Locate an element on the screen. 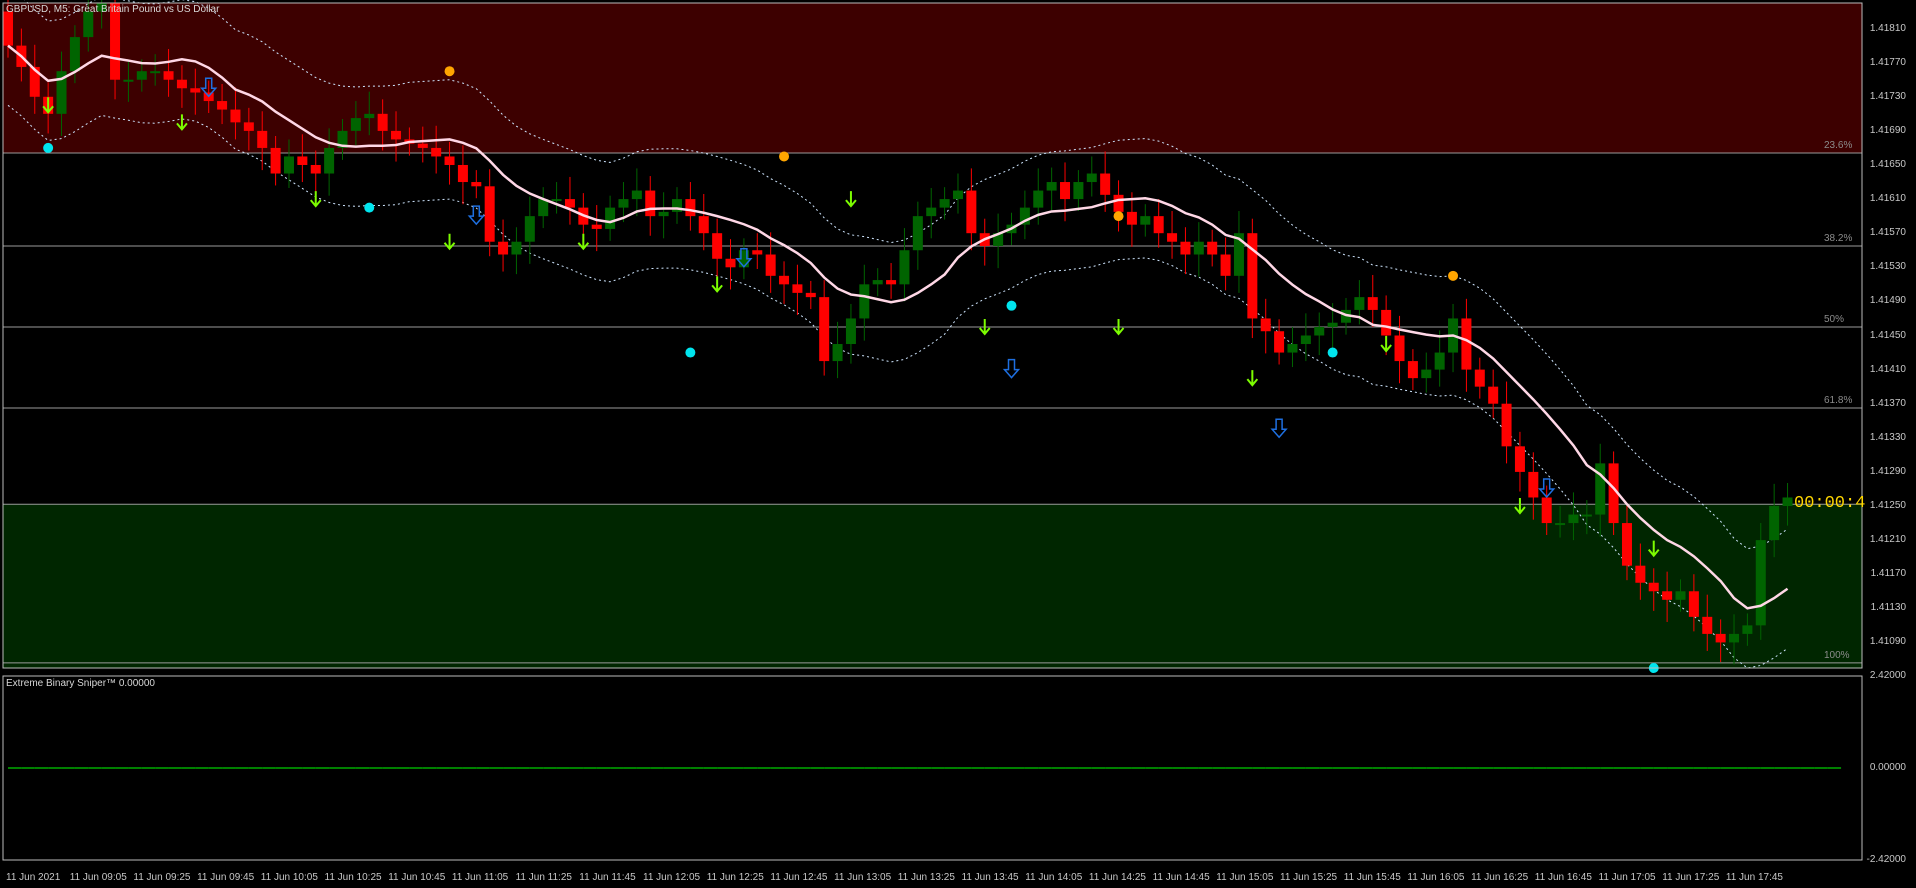  time-tick: 11 Jun 14:45 is located at coordinates (1181, 877).